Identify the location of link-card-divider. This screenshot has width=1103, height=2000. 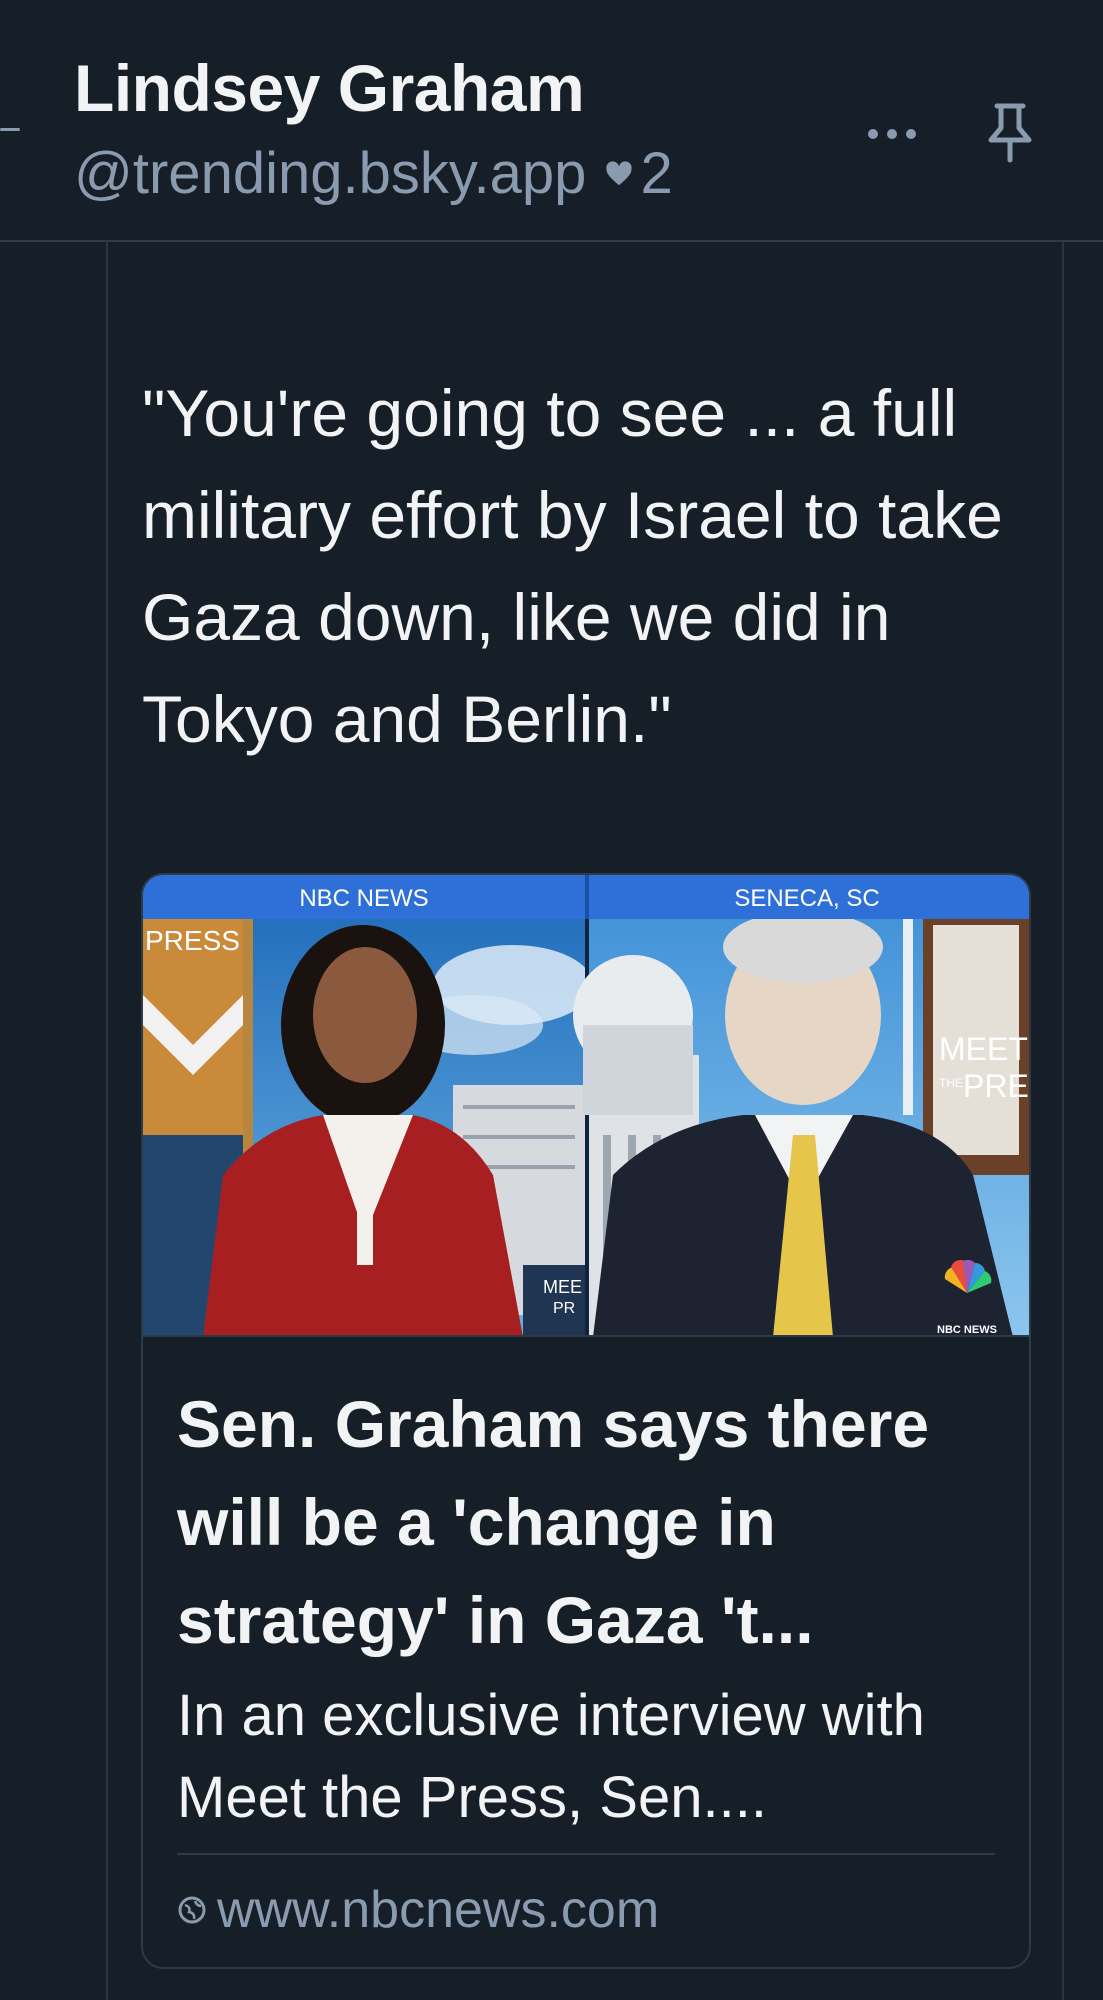
(586, 1854).